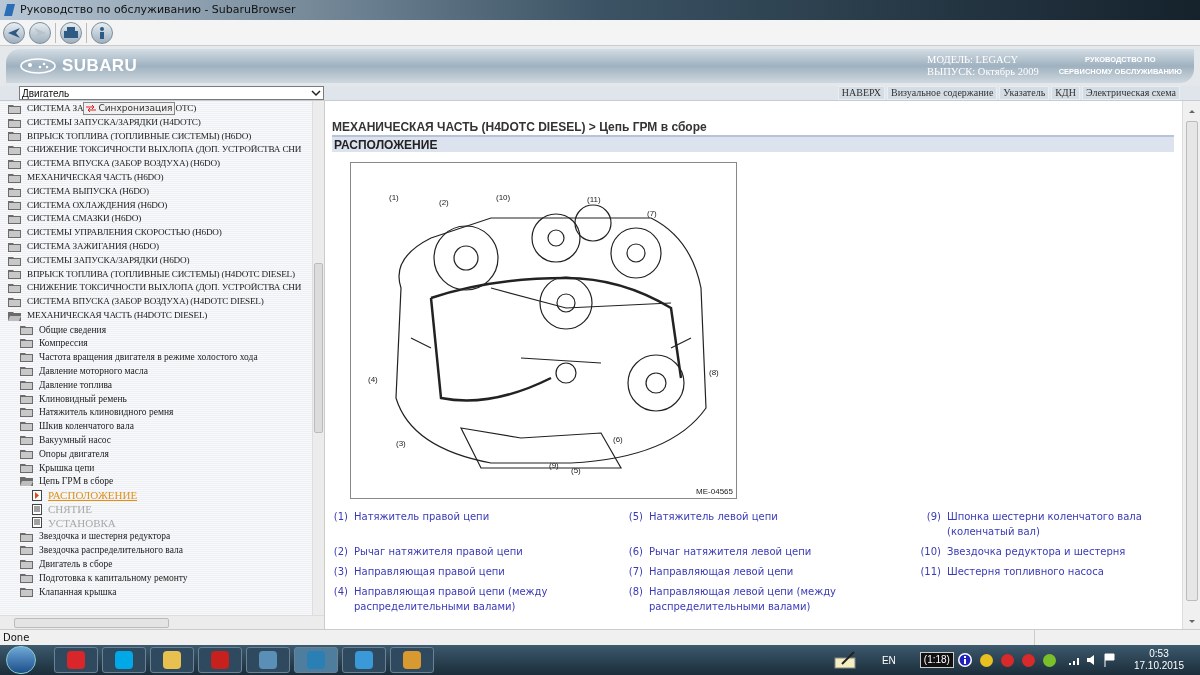  What do you see at coordinates (10, 10) in the screenshot?
I see `app-icon` at bounding box center [10, 10].